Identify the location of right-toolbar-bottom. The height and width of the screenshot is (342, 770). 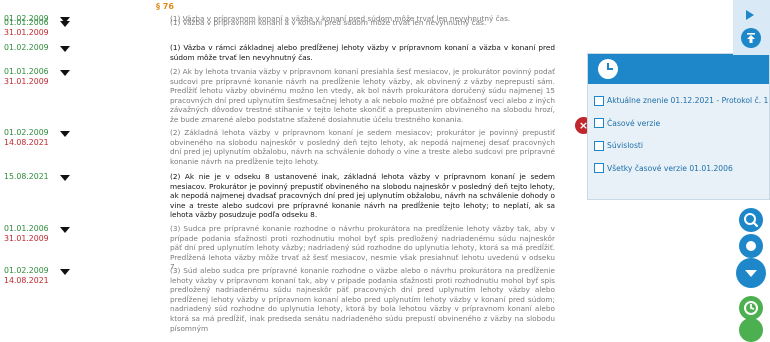
(751, 271).